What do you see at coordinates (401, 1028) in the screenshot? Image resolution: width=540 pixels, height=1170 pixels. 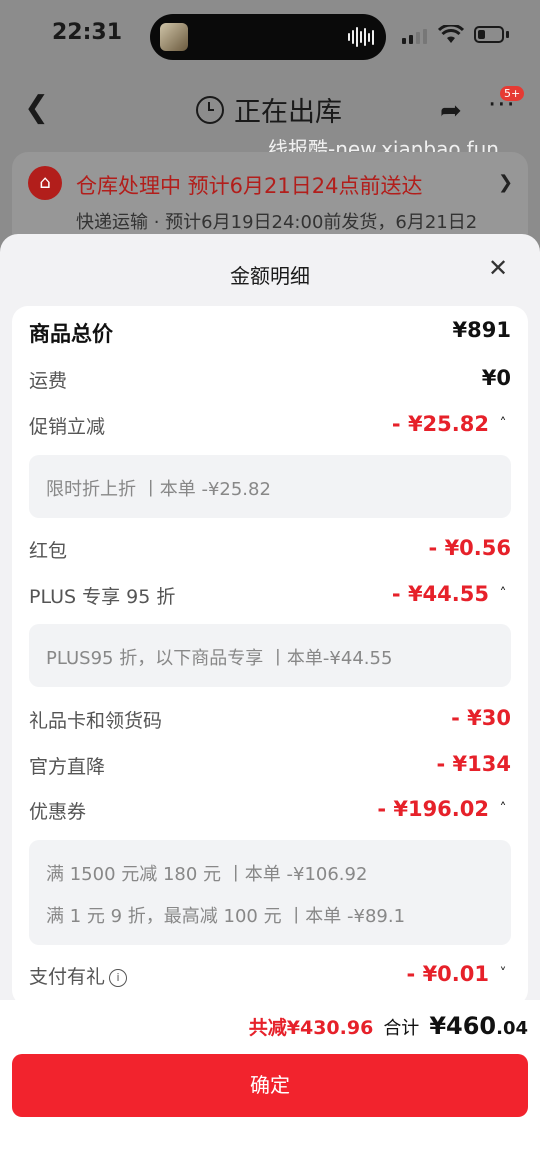 I see `total-label: 合计` at bounding box center [401, 1028].